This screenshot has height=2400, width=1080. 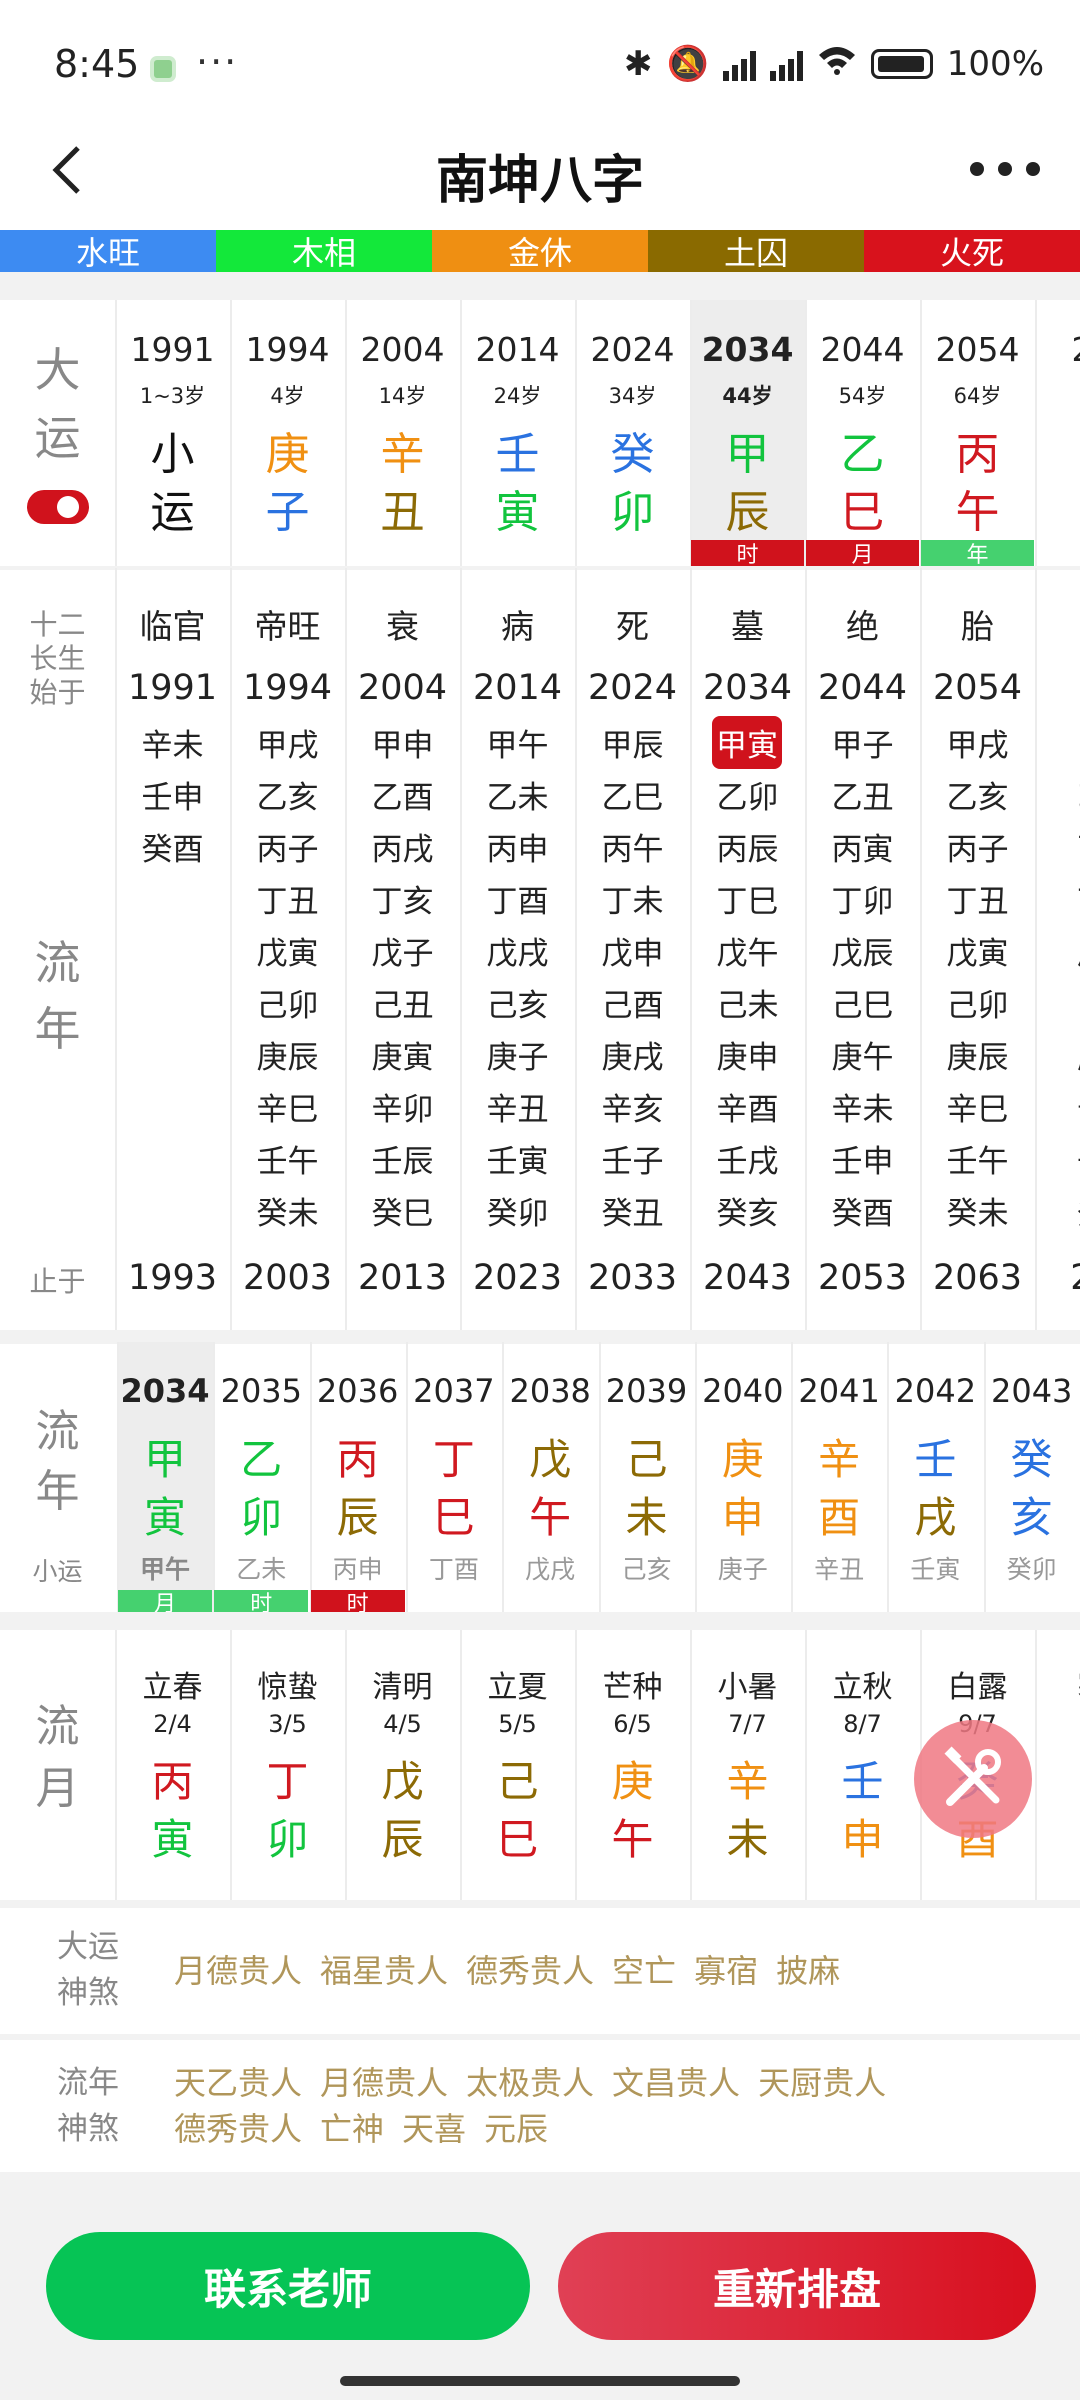 I want to click on liunian-column: 2034 甲寅甲午月, so click(x=165, y=1479).